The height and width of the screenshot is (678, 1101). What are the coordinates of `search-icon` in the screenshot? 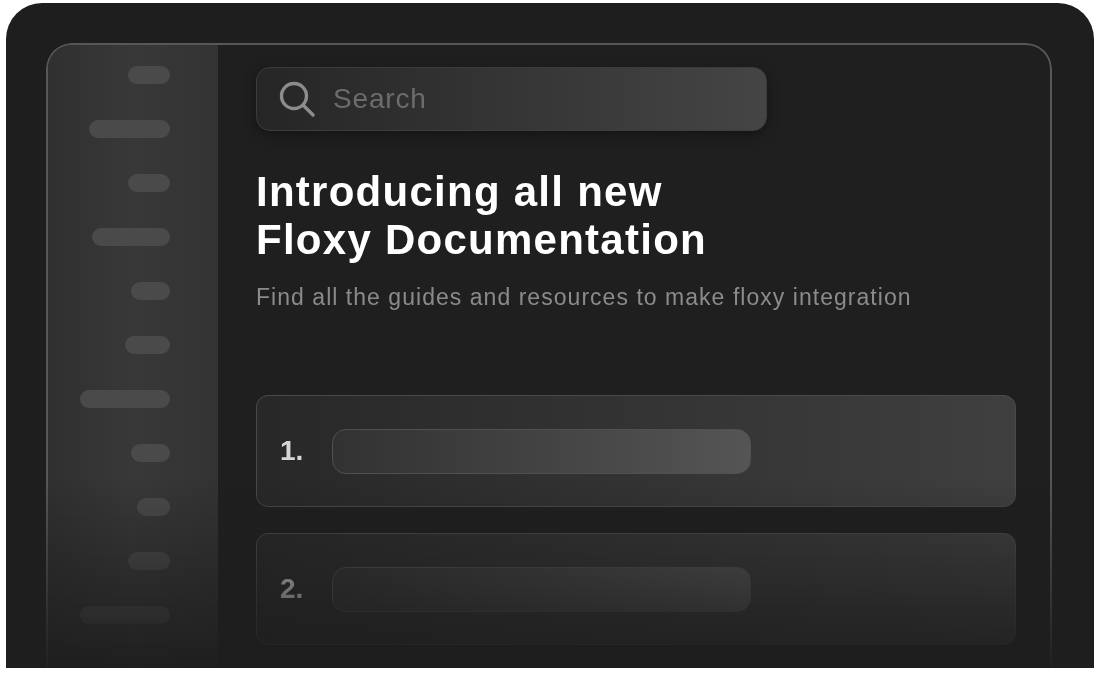 It's located at (297, 99).